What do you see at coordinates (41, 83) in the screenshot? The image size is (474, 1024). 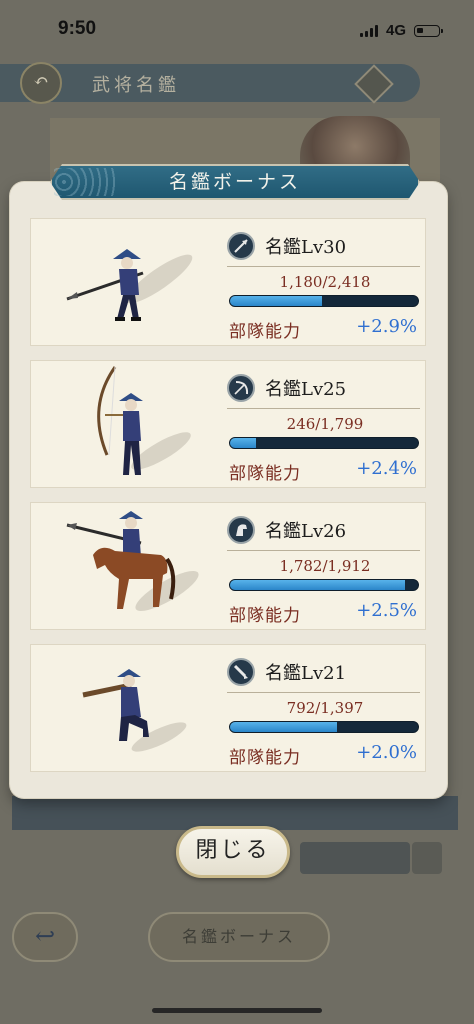 I see `background-back-icon: ↶` at bounding box center [41, 83].